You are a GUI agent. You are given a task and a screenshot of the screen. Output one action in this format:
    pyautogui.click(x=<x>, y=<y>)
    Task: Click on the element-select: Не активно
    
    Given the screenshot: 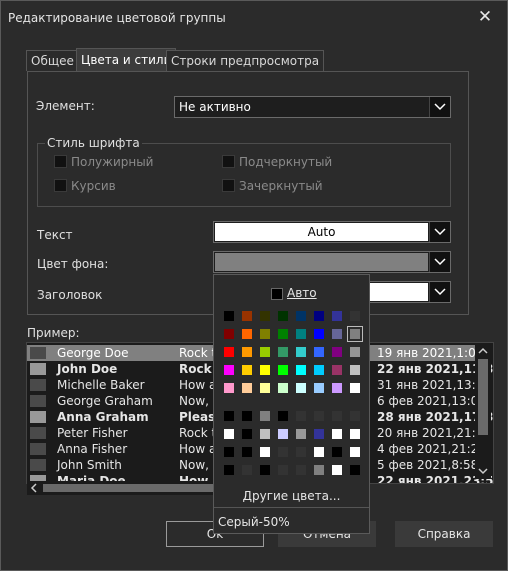 What is the action you would take?
    pyautogui.click(x=312, y=107)
    